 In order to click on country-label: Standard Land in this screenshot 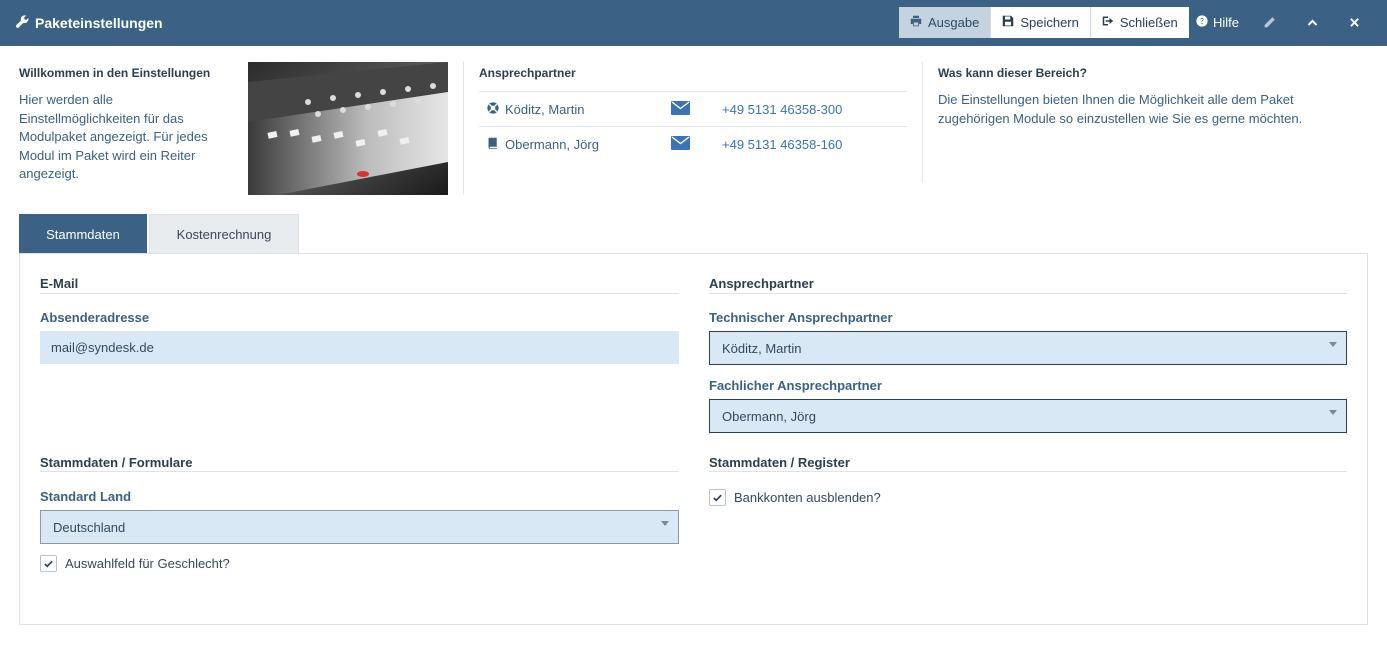, I will do `click(86, 496)`.